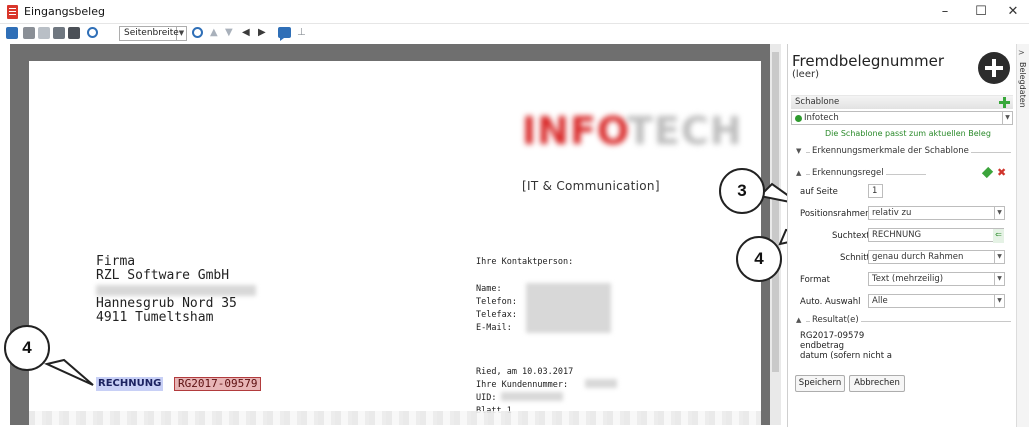 The height and width of the screenshot is (427, 1029). Describe the element at coordinates (832, 336) in the screenshot. I see `result-item: RG2017-09579` at that location.